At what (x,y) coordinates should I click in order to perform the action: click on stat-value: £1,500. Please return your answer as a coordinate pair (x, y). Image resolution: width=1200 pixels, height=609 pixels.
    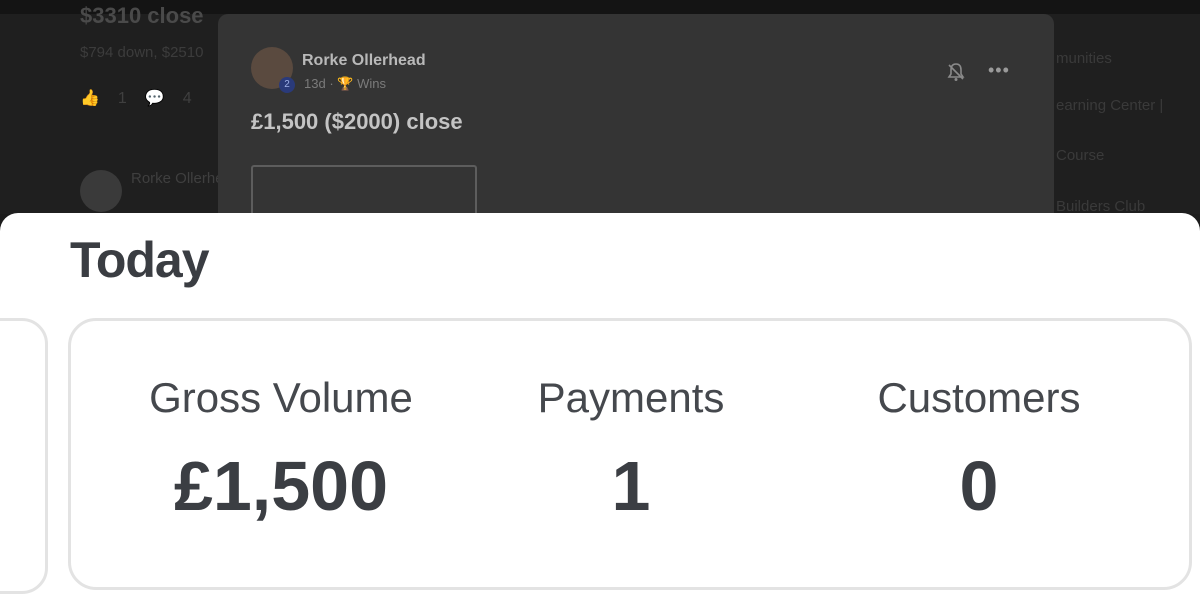
    Looking at the image, I should click on (281, 486).